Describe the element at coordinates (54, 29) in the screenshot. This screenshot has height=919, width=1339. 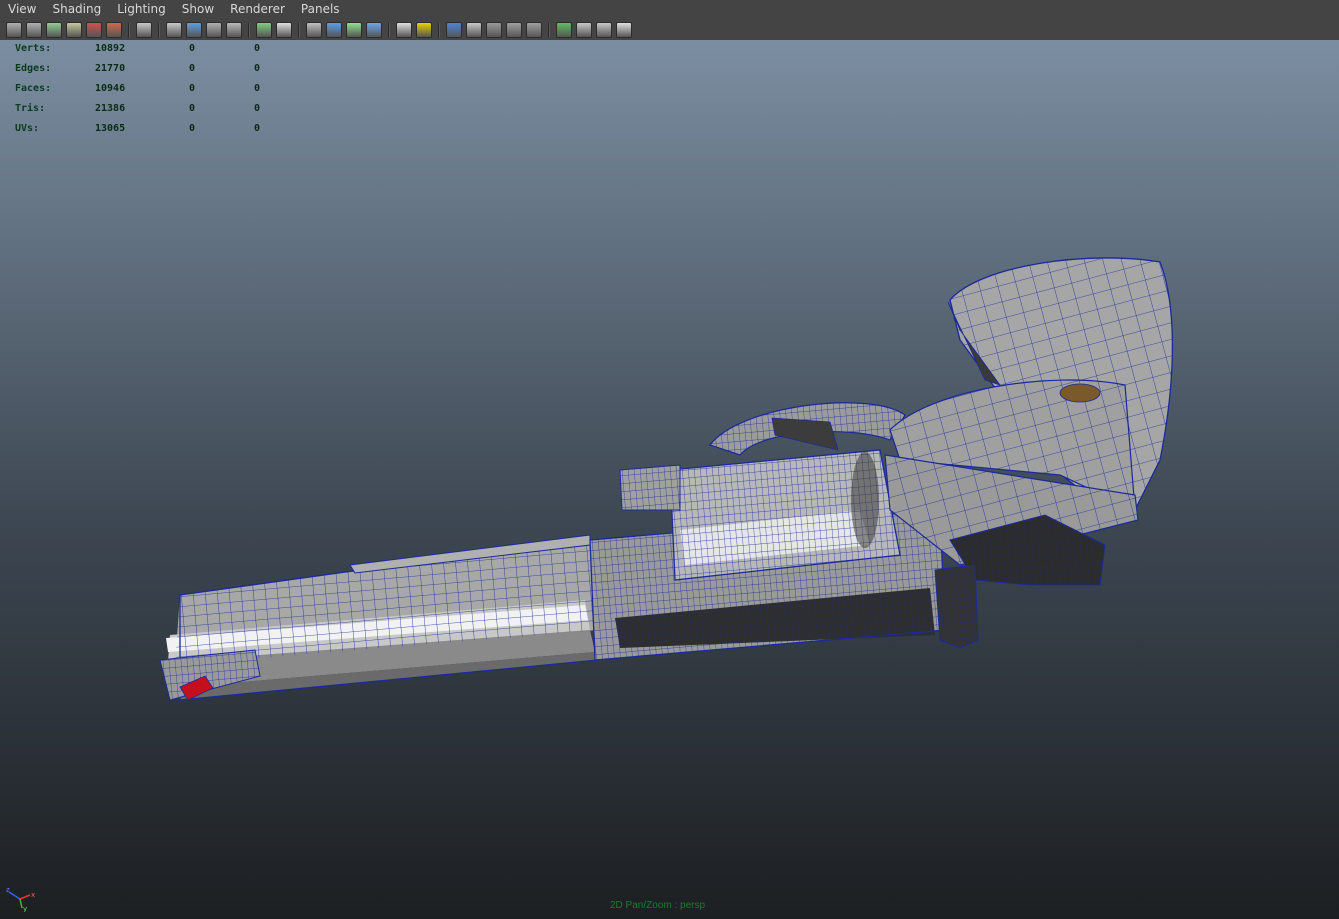
I see `bookmarks-icon` at that location.